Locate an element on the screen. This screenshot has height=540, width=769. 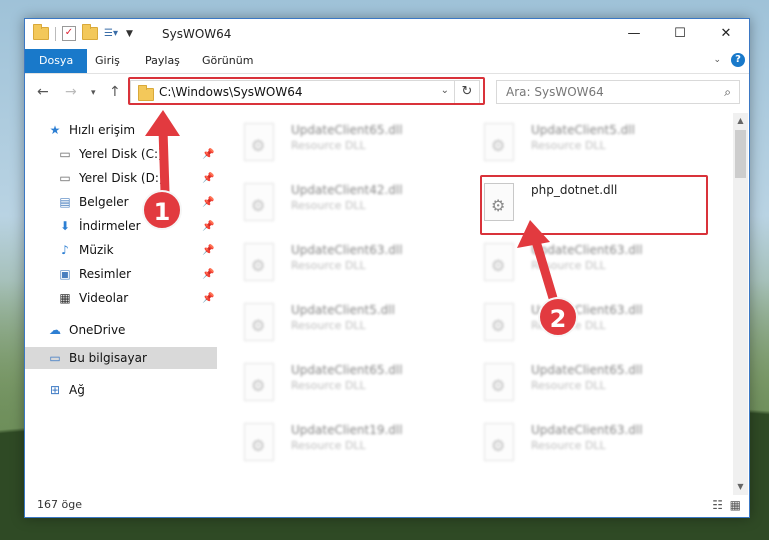
arrow-to-file is located at coordinates (537, 260).